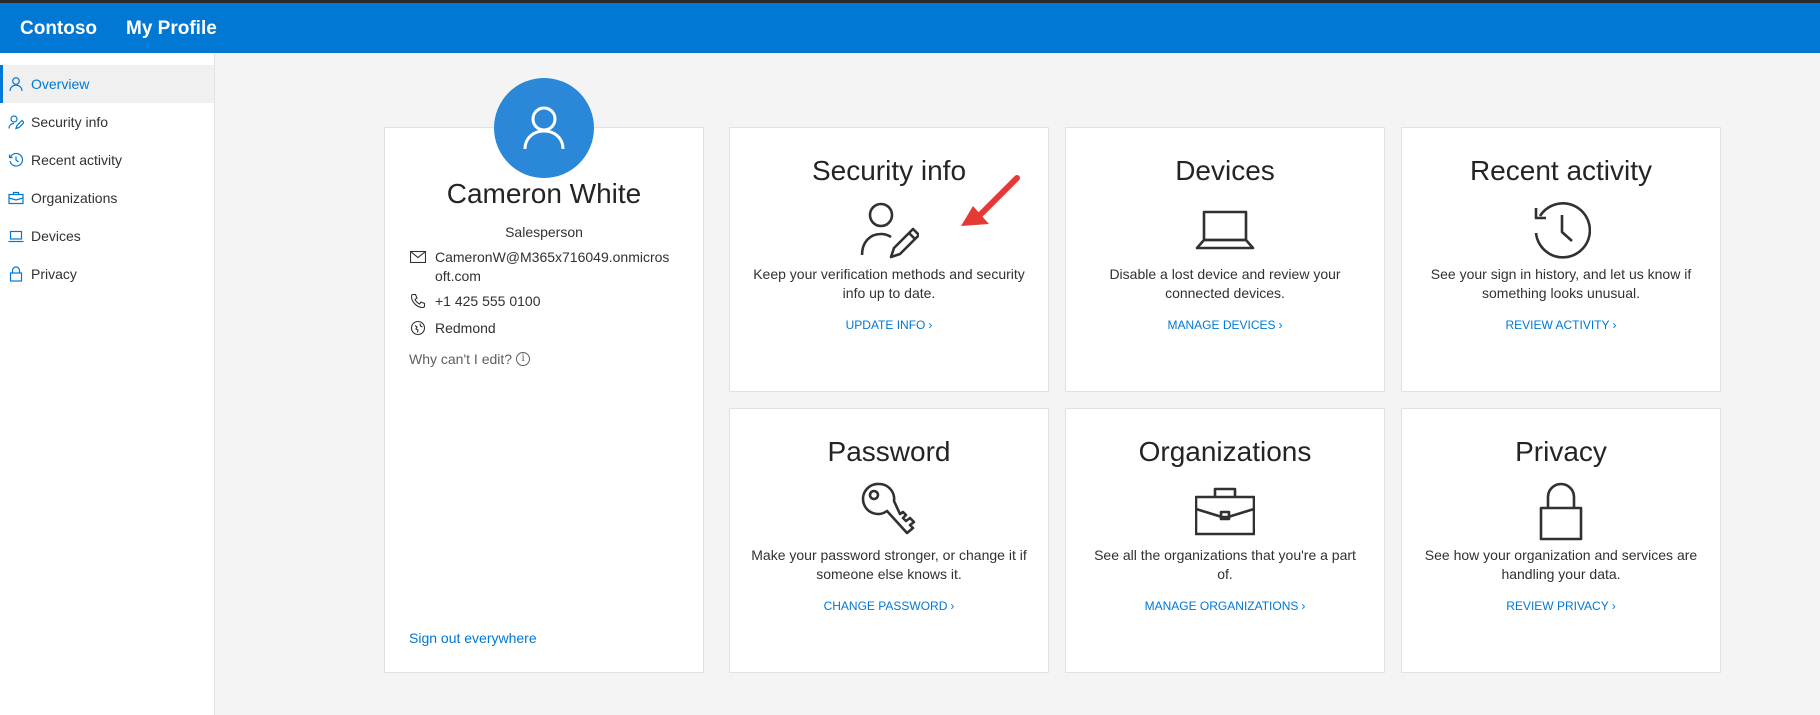  What do you see at coordinates (1225, 451) in the screenshot?
I see `tile-title: Organizations` at bounding box center [1225, 451].